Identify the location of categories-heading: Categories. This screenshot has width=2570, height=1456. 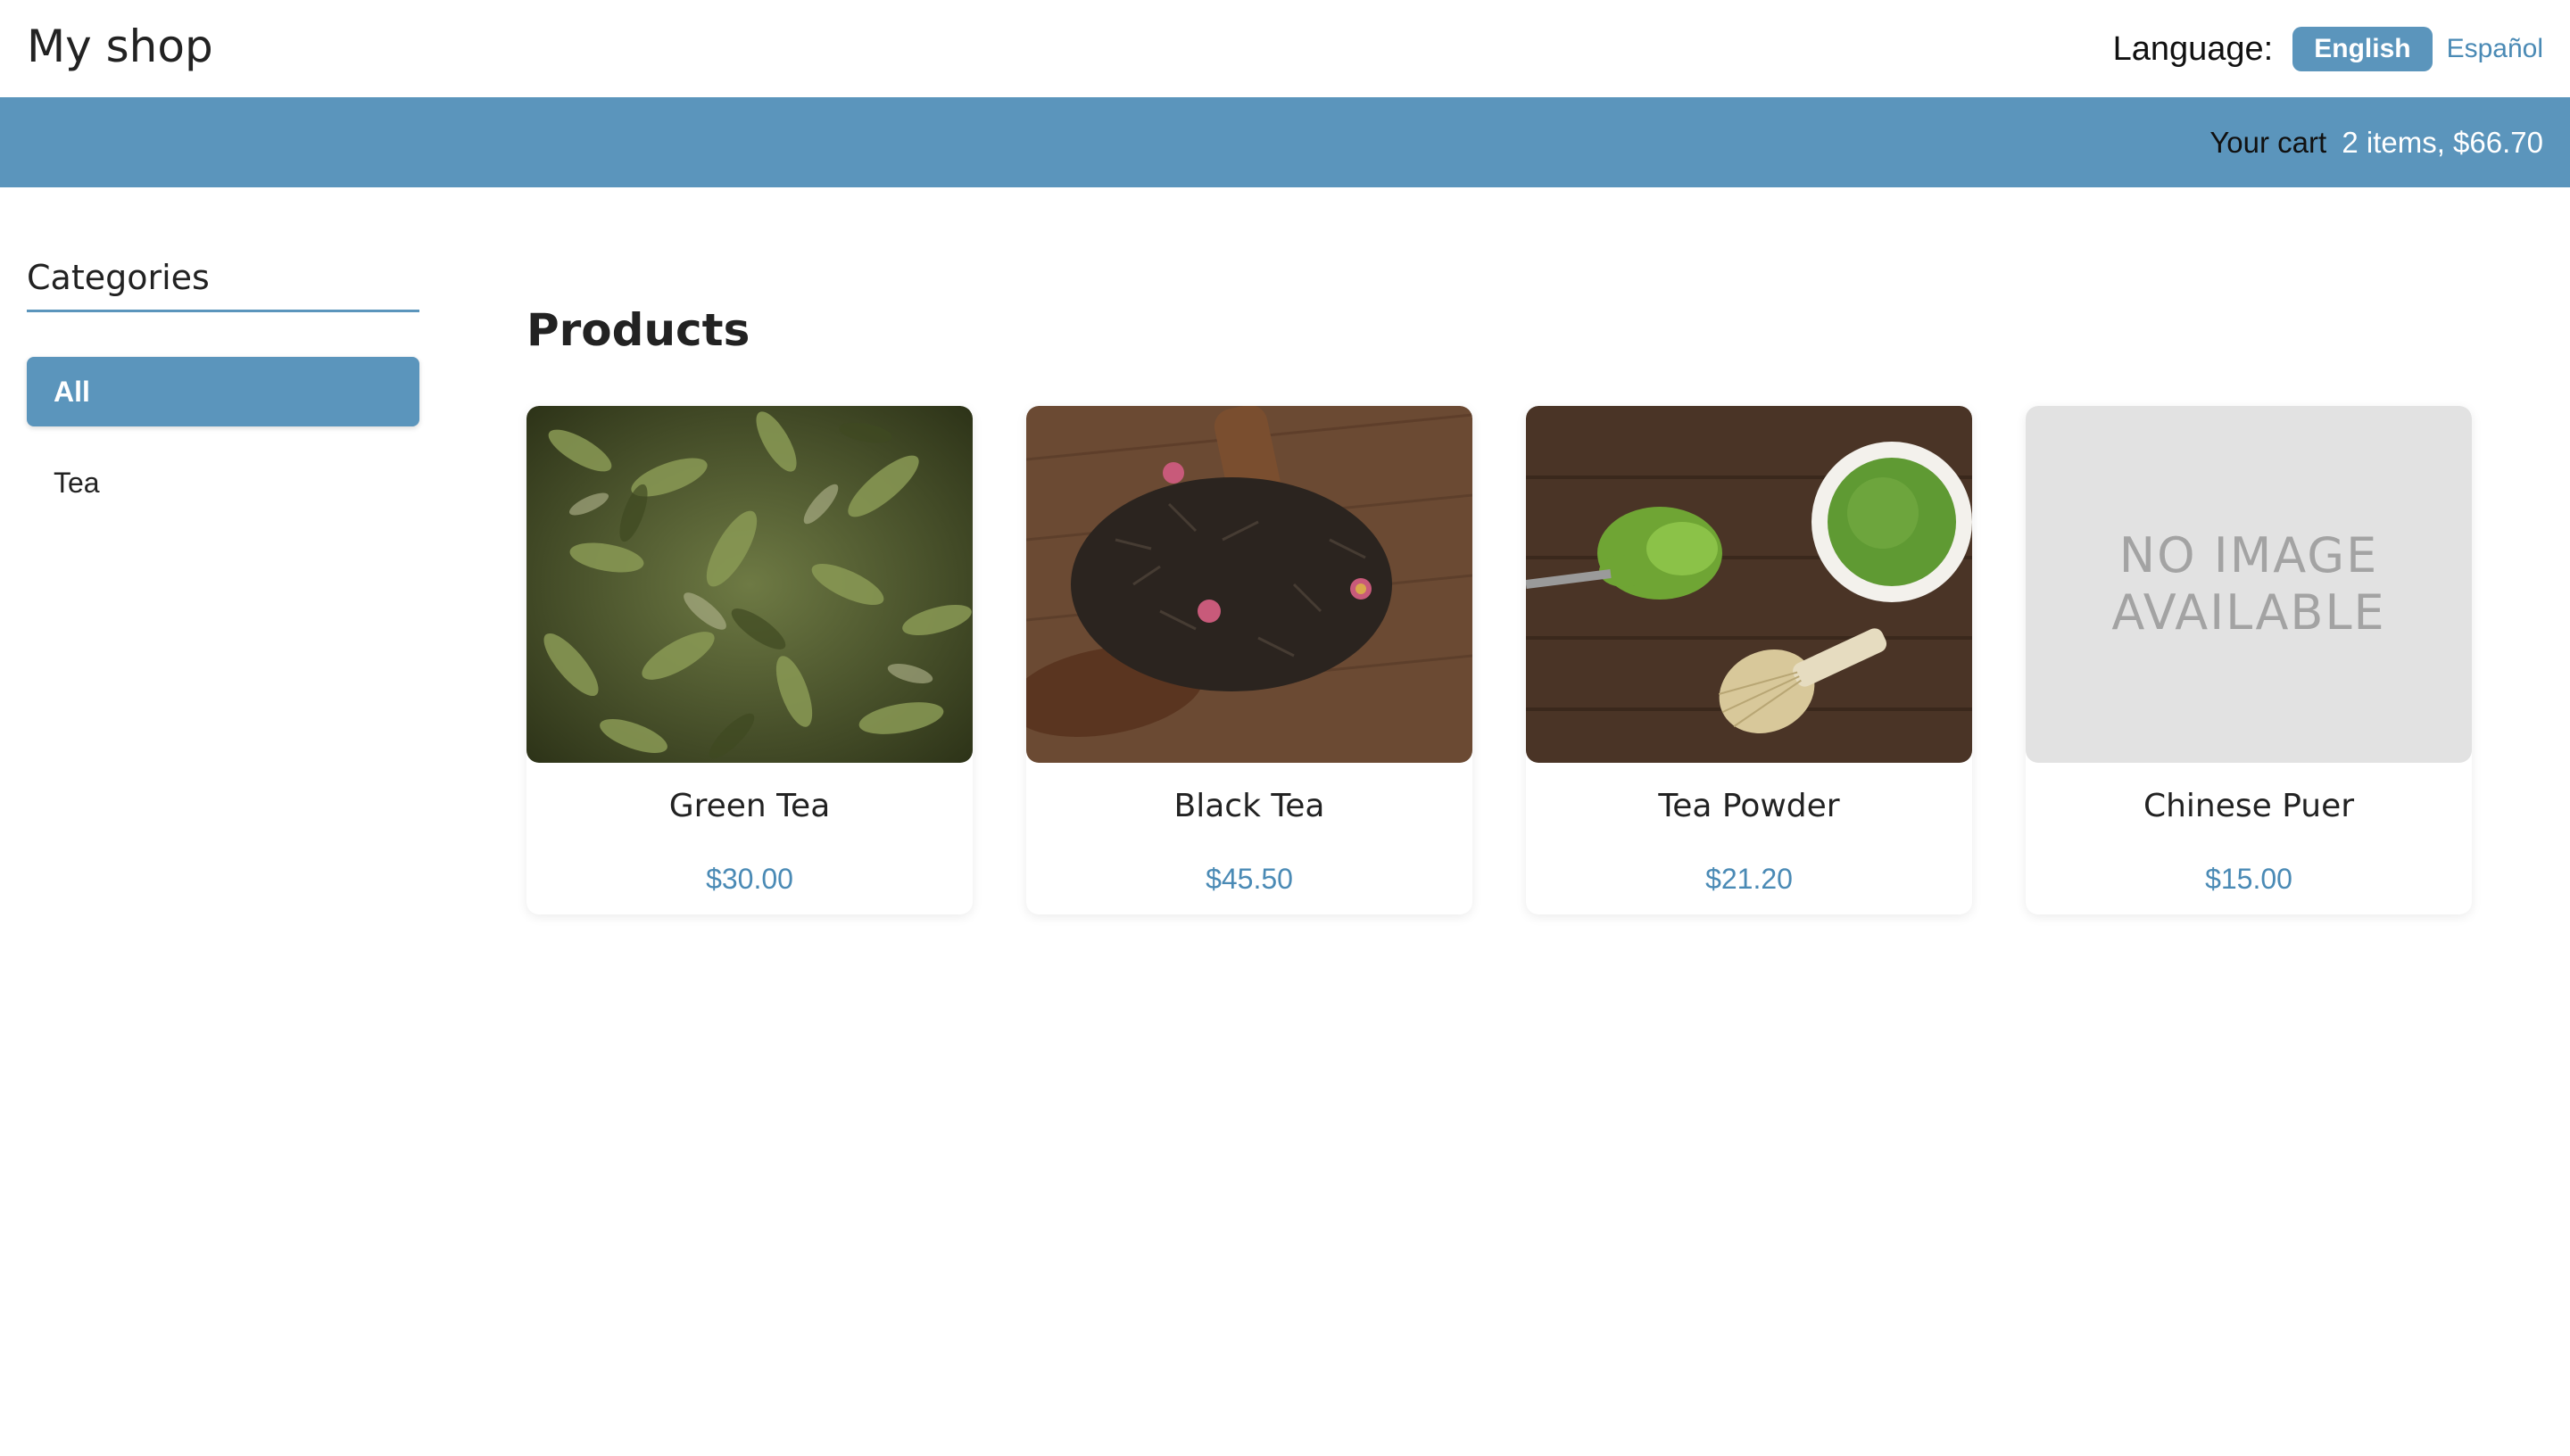
(223, 281).